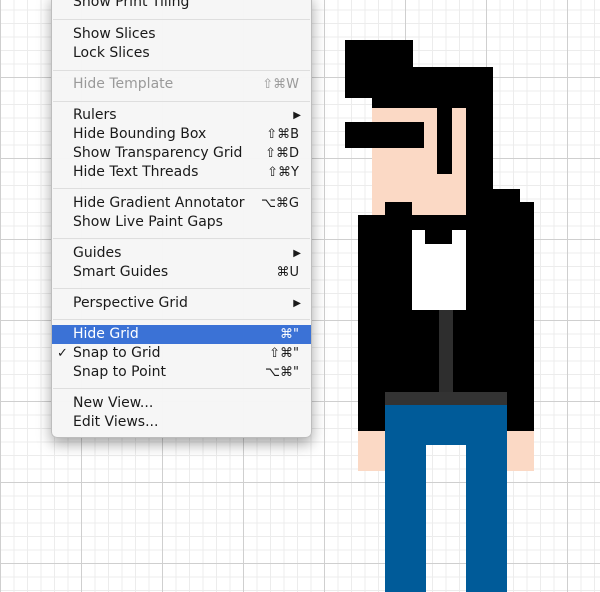  What do you see at coordinates (405, 518) in the screenshot?
I see `jeans-leg-left` at bounding box center [405, 518].